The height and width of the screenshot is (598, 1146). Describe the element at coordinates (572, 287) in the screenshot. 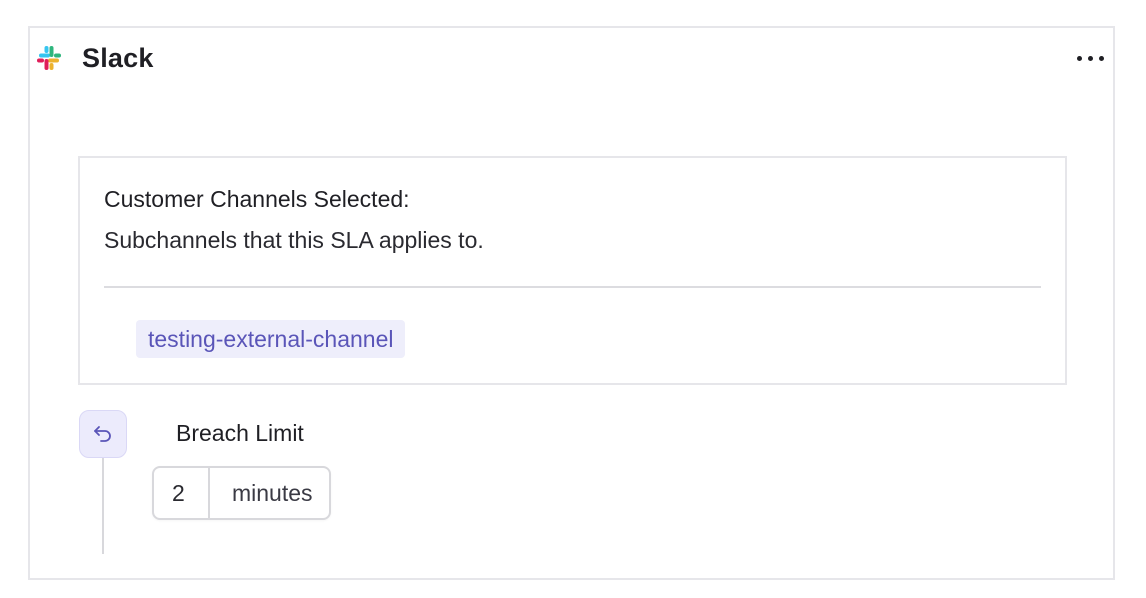

I see `divider` at that location.